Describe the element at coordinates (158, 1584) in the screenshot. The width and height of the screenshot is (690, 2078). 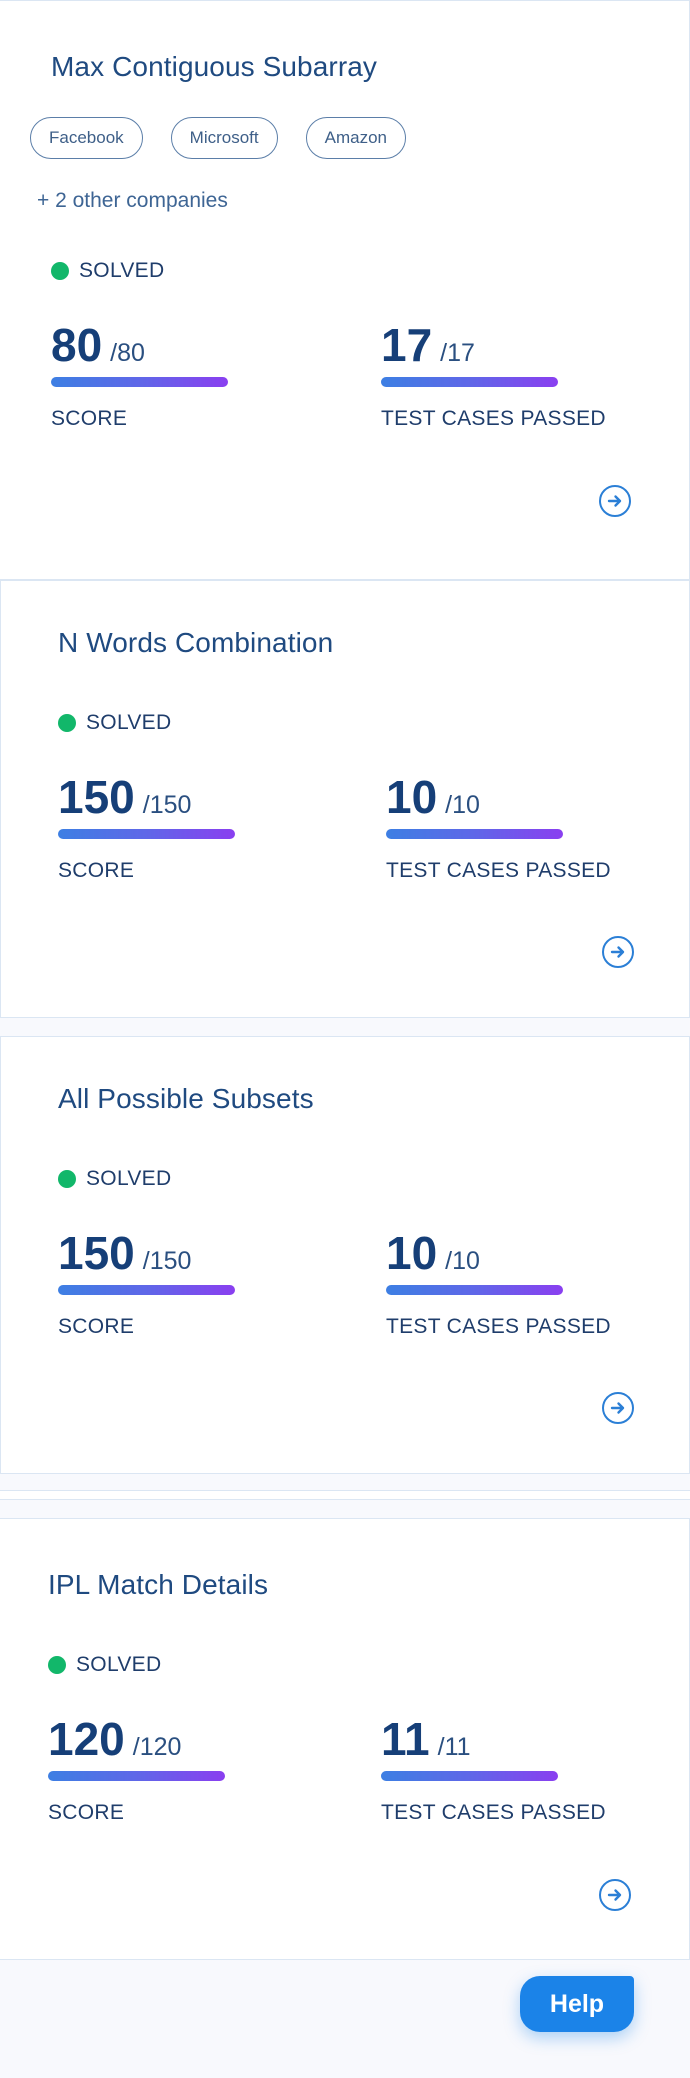
I see `problem-title: IPL Match Details` at that location.